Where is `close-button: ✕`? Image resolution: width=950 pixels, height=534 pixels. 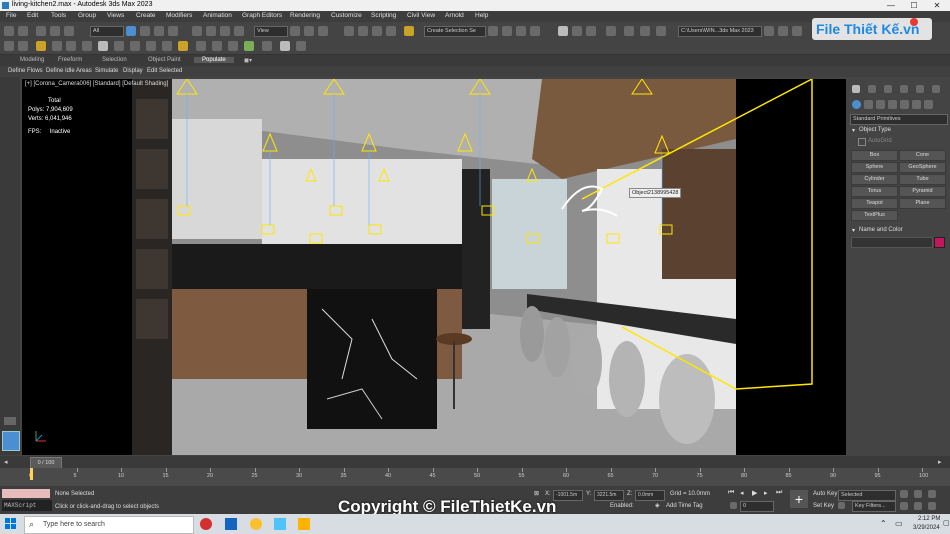 close-button: ✕ is located at coordinates (937, 5).